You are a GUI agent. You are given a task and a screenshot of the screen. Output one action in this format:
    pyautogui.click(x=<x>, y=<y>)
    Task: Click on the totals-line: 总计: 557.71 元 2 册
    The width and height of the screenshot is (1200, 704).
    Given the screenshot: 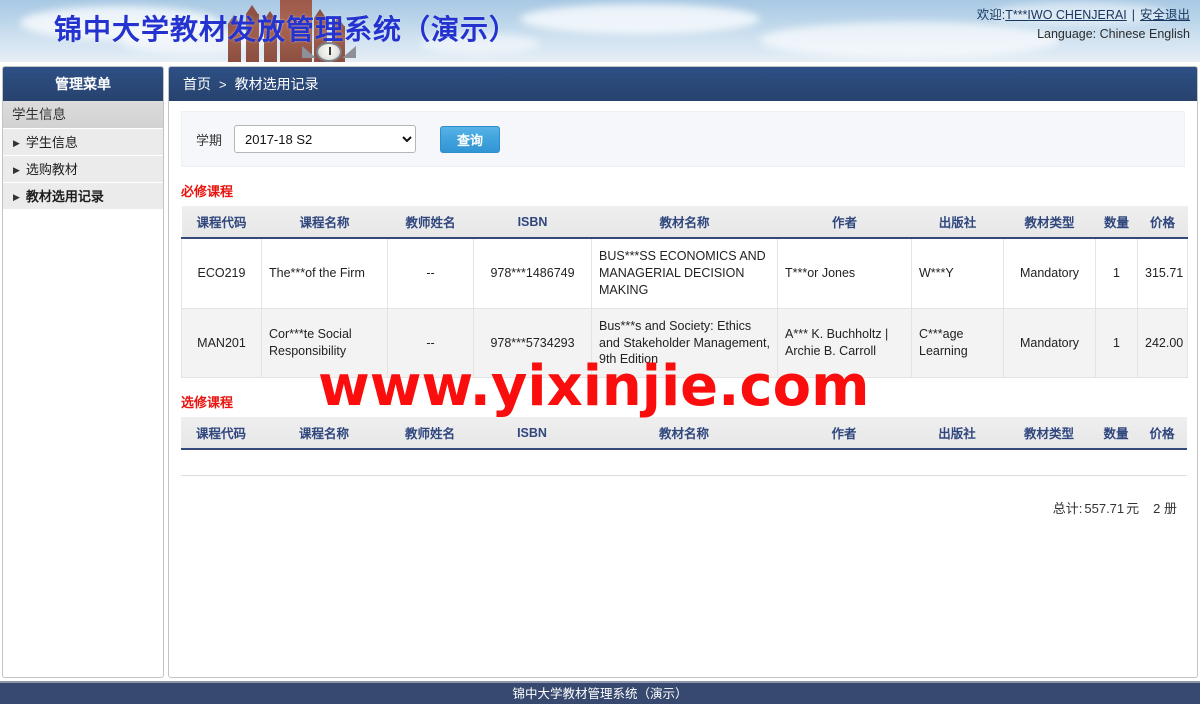 What is the action you would take?
    pyautogui.click(x=673, y=507)
    